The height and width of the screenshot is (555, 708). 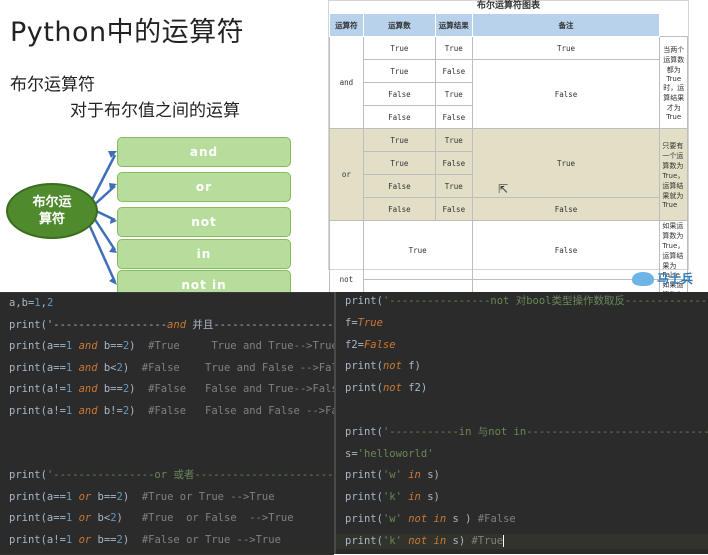 What do you see at coordinates (383, 366) in the screenshot?
I see `code-line: print(not f)` at bounding box center [383, 366].